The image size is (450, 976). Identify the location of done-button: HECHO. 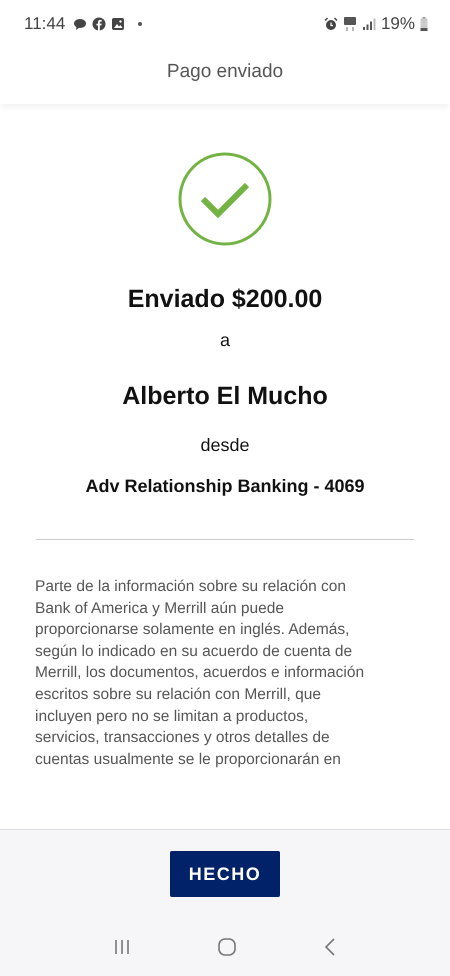
(225, 874).